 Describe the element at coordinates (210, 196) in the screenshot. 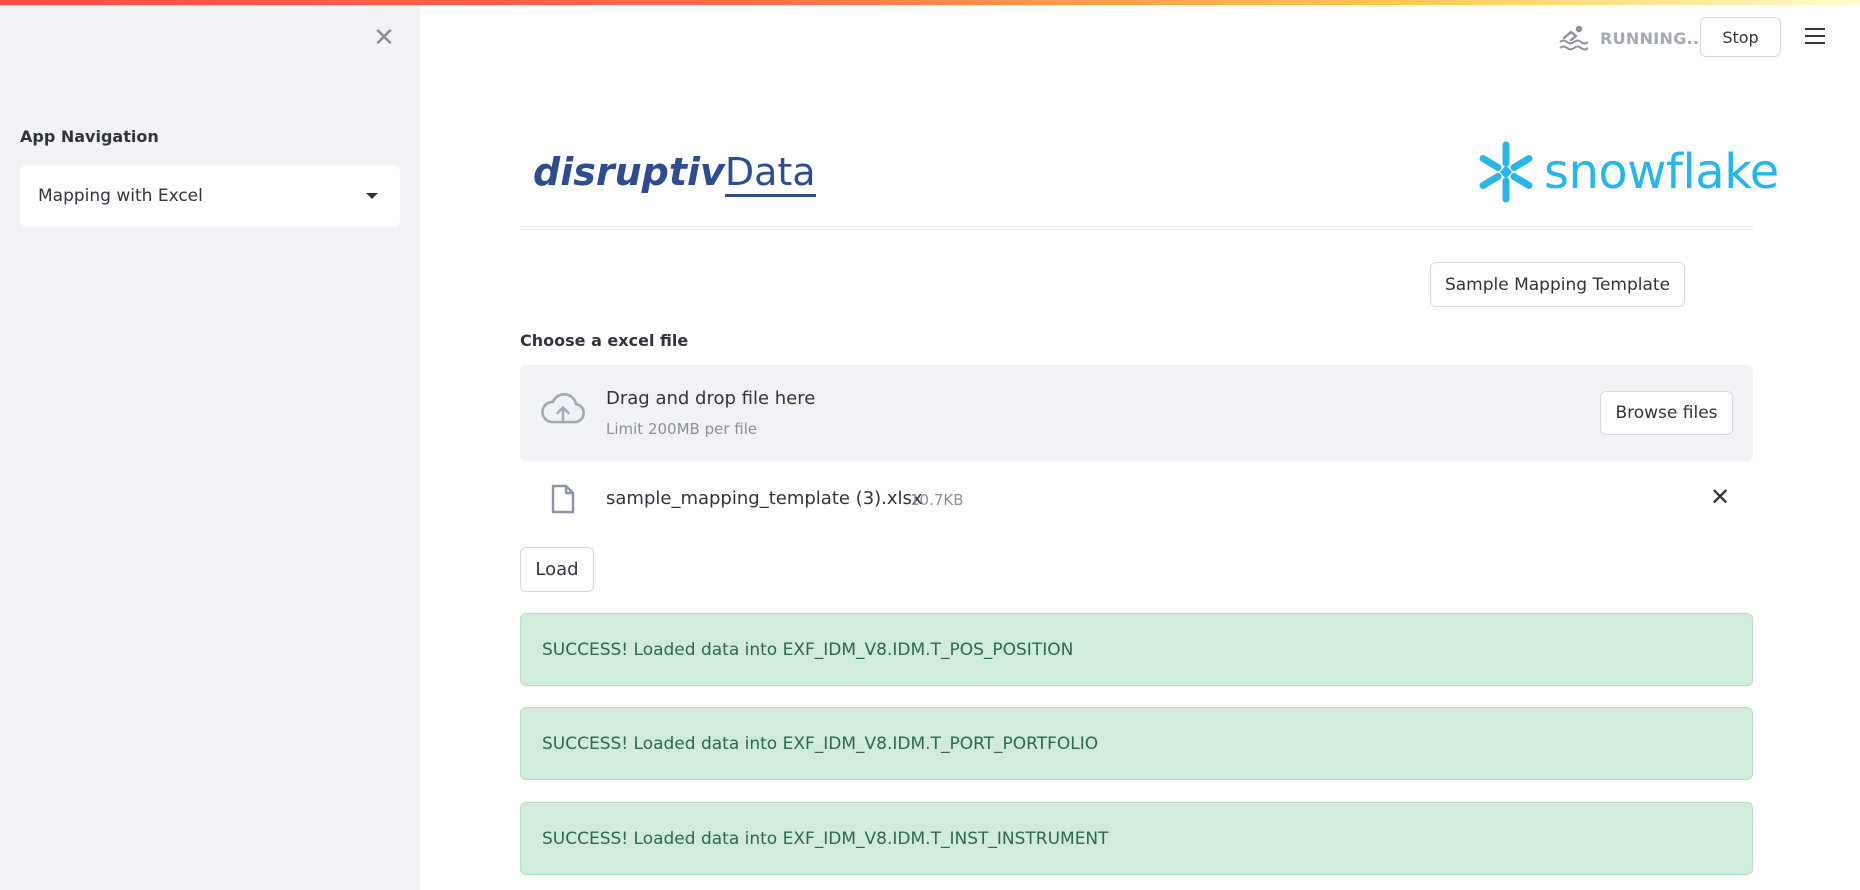

I see `page-select-dropdown: Mapping with Excel` at that location.